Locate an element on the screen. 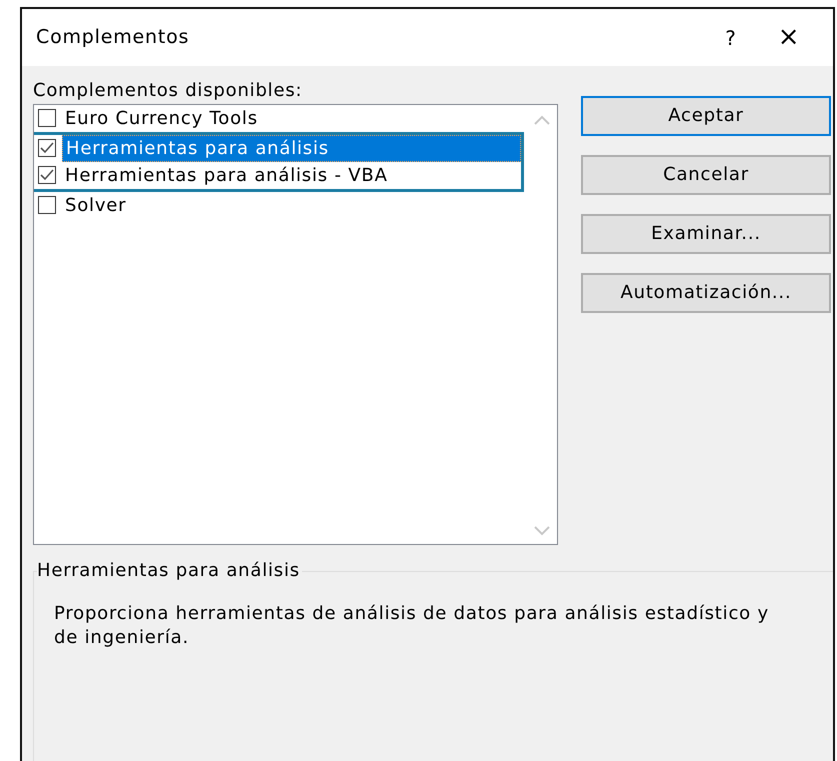 This screenshot has width=837, height=761. list-item: Euro Currency Tools is located at coordinates (161, 118).